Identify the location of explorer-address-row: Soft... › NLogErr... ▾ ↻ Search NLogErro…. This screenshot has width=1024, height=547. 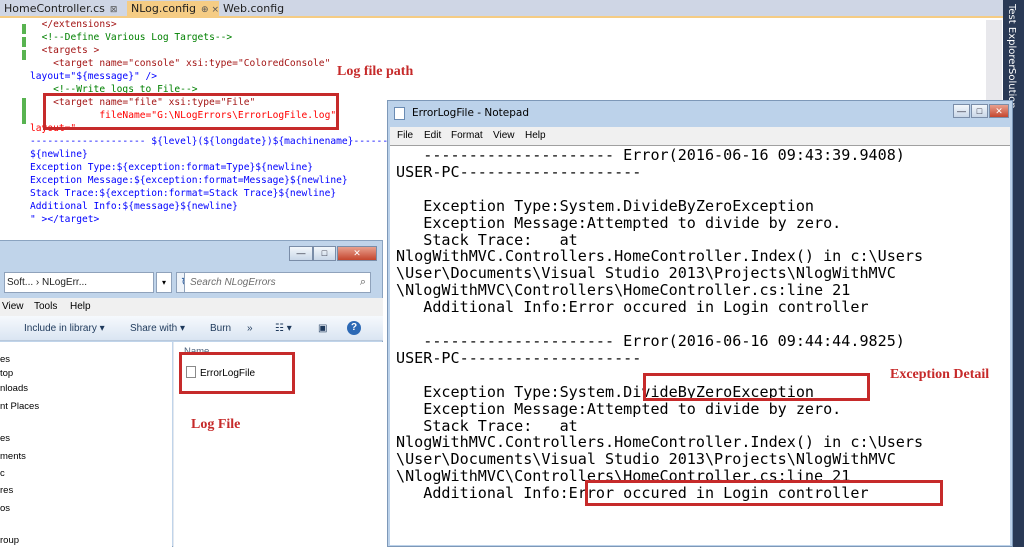
(191, 284).